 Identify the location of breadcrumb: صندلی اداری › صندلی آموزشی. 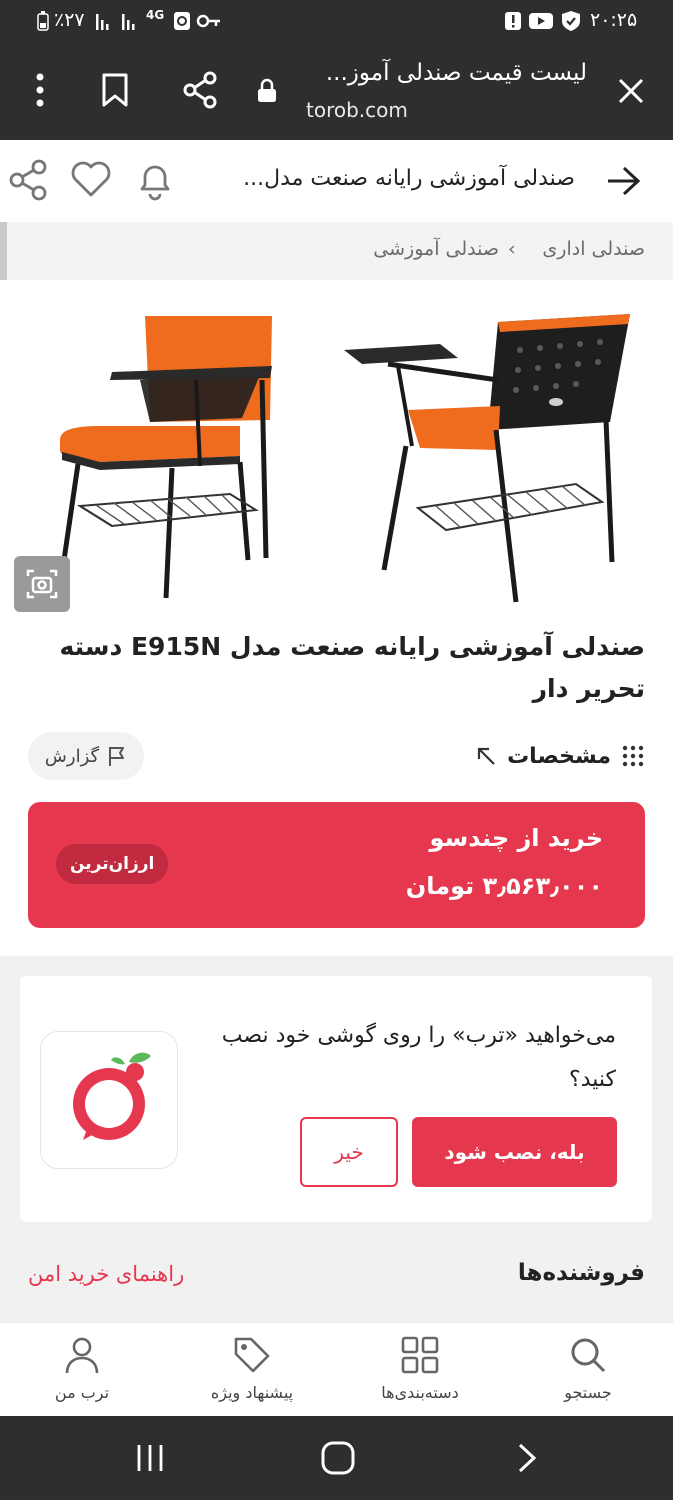
(336, 272).